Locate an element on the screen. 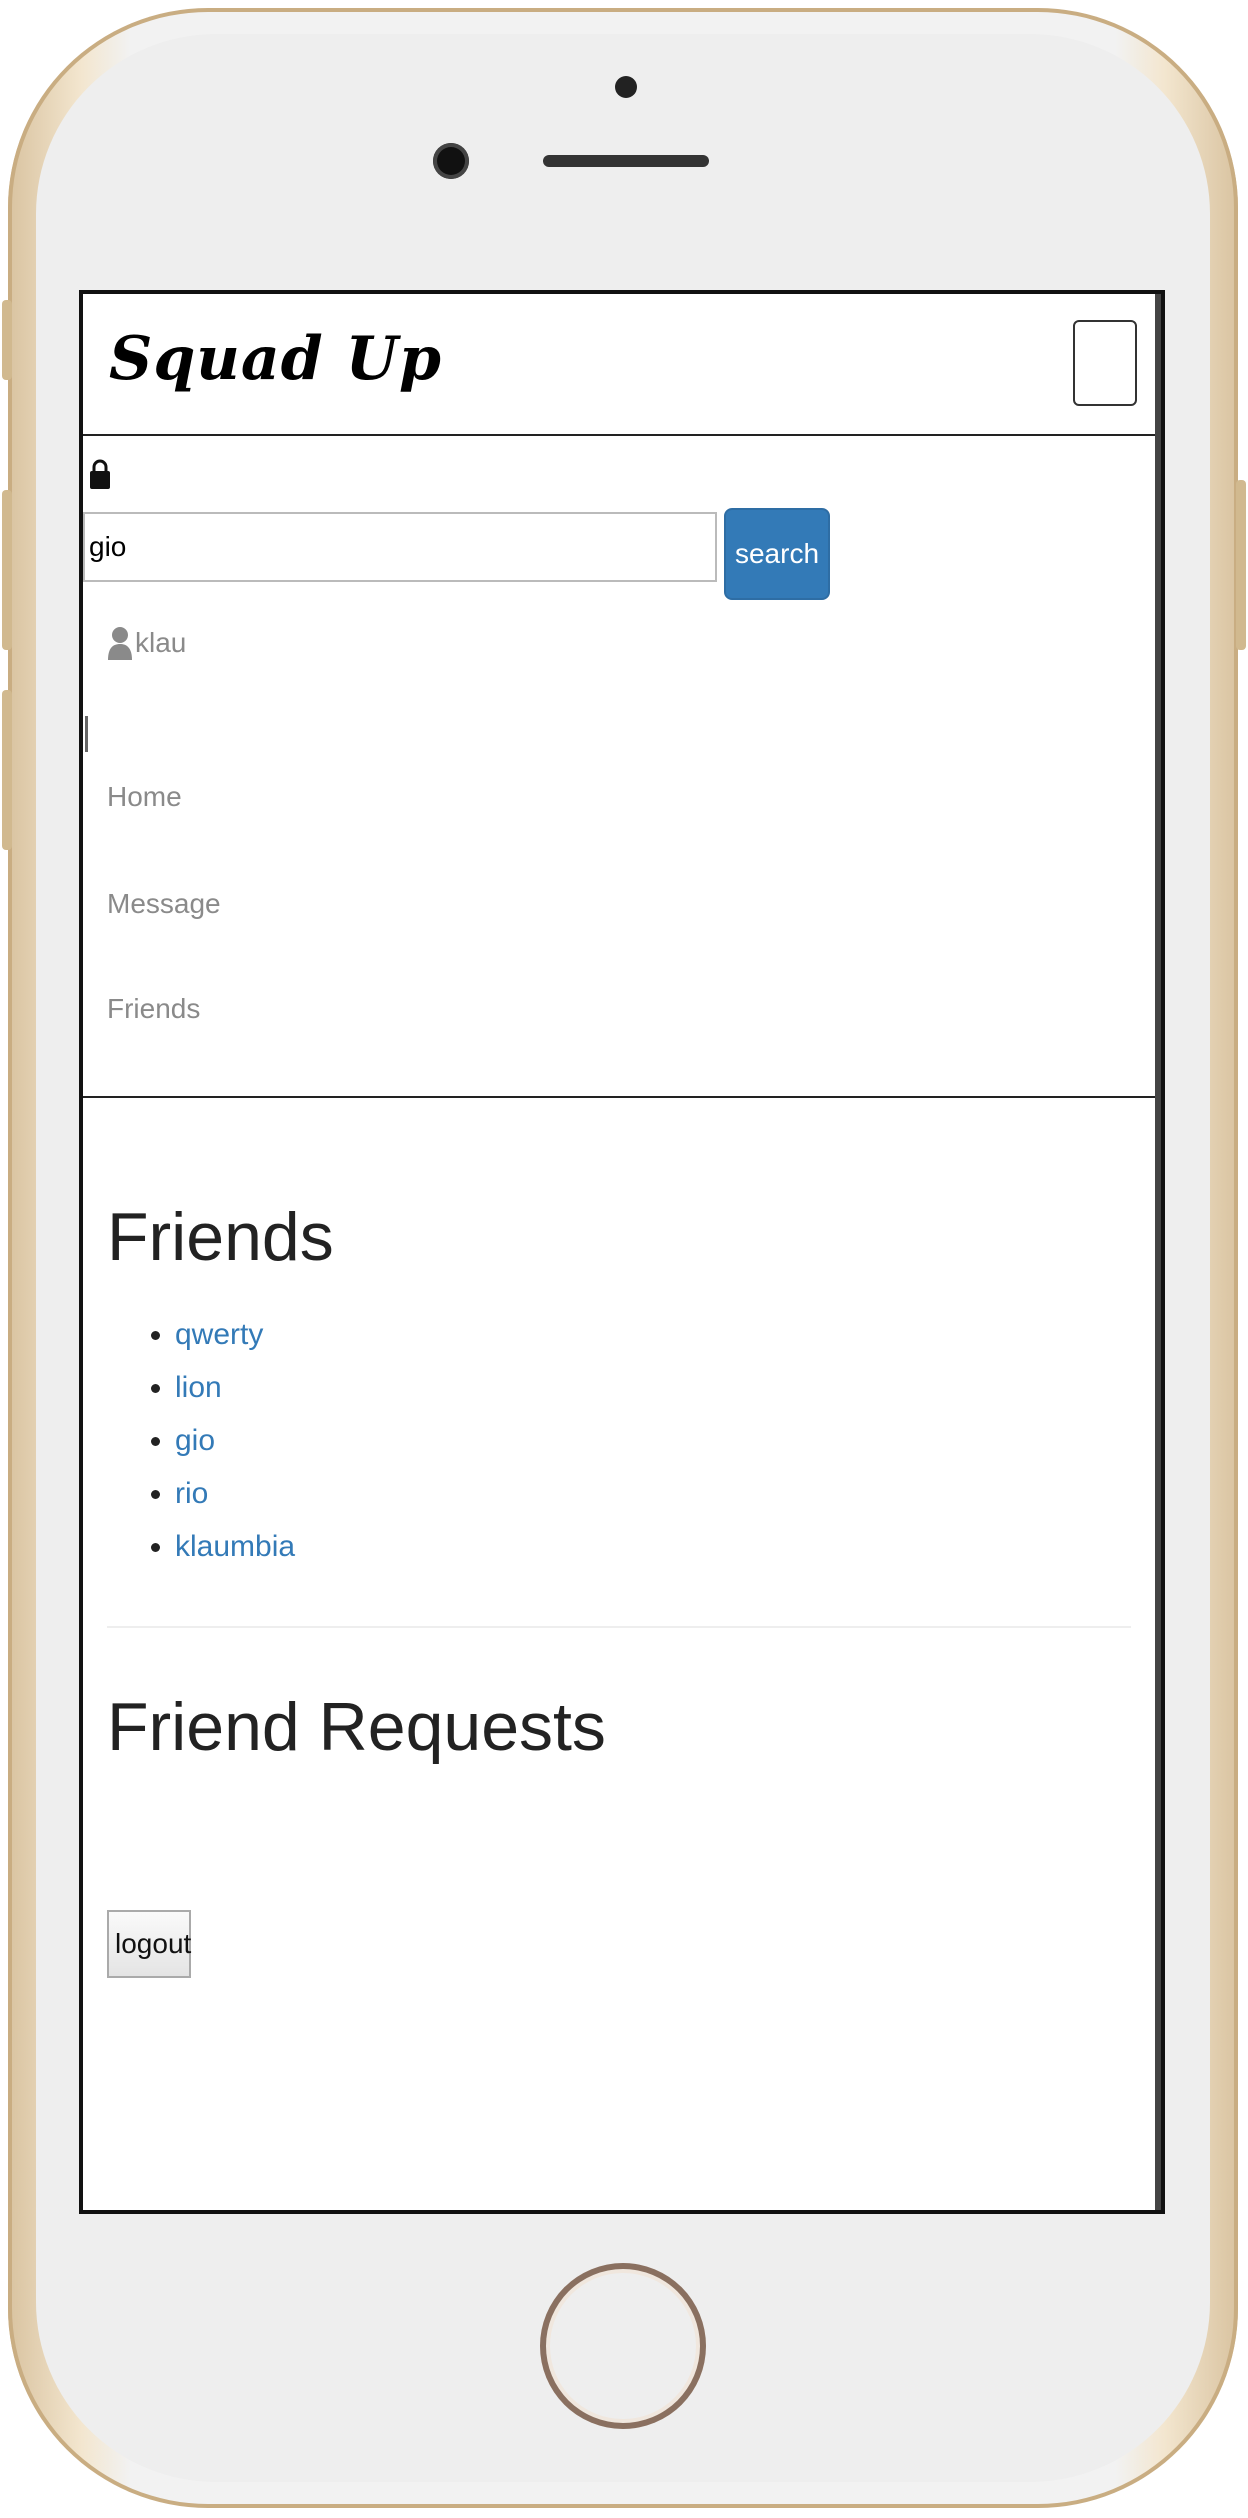  search-button: search is located at coordinates (777, 554).